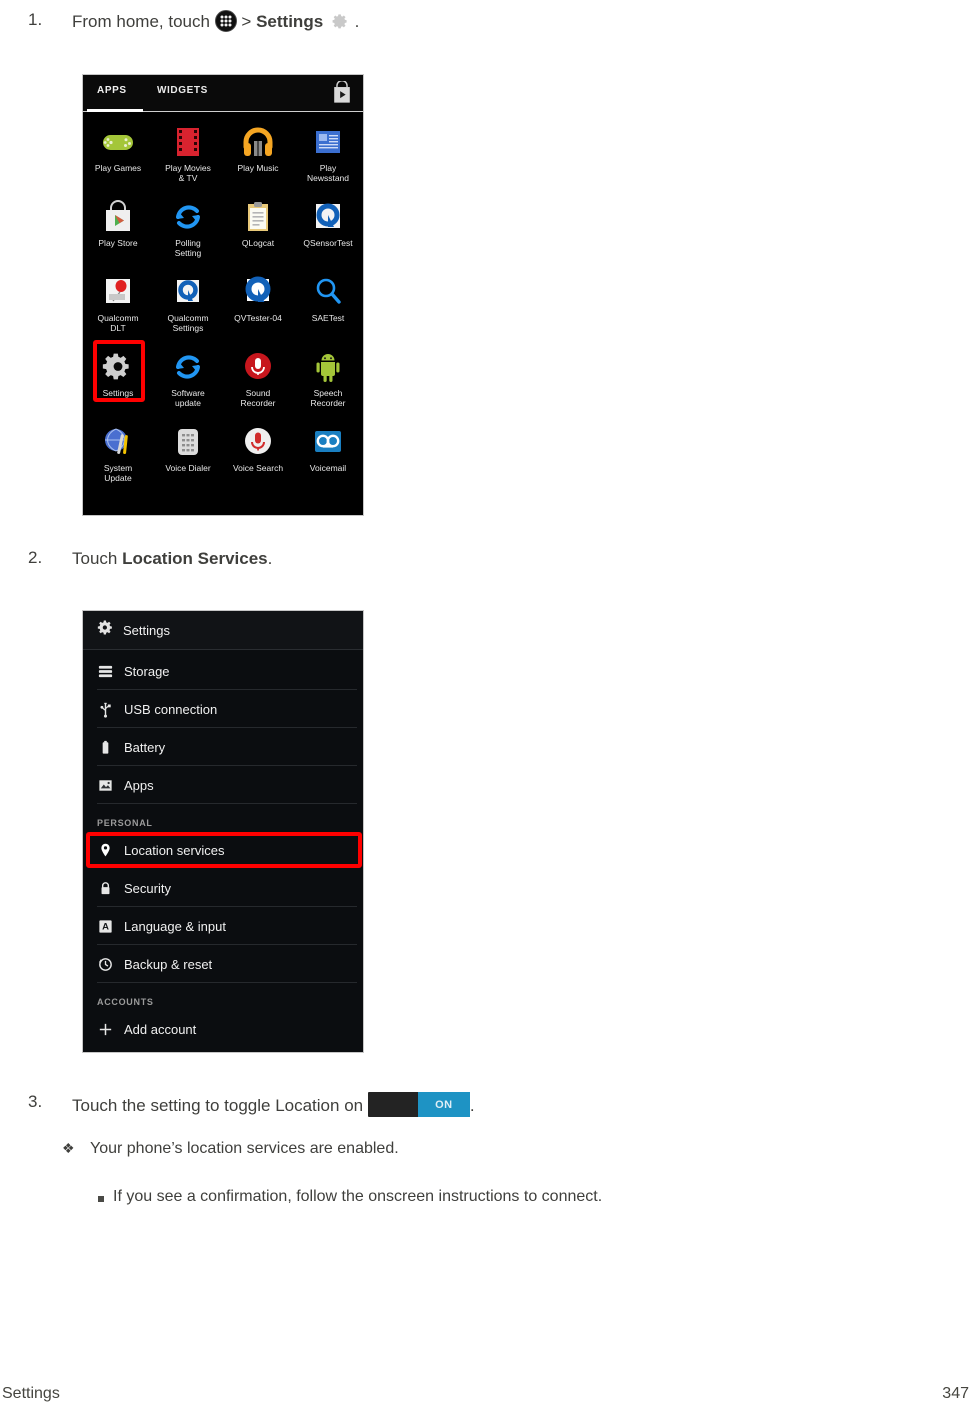 The width and height of the screenshot is (973, 1417). What do you see at coordinates (188, 155) in the screenshot?
I see `app-play-movies-tv: Play Movies & TV` at bounding box center [188, 155].